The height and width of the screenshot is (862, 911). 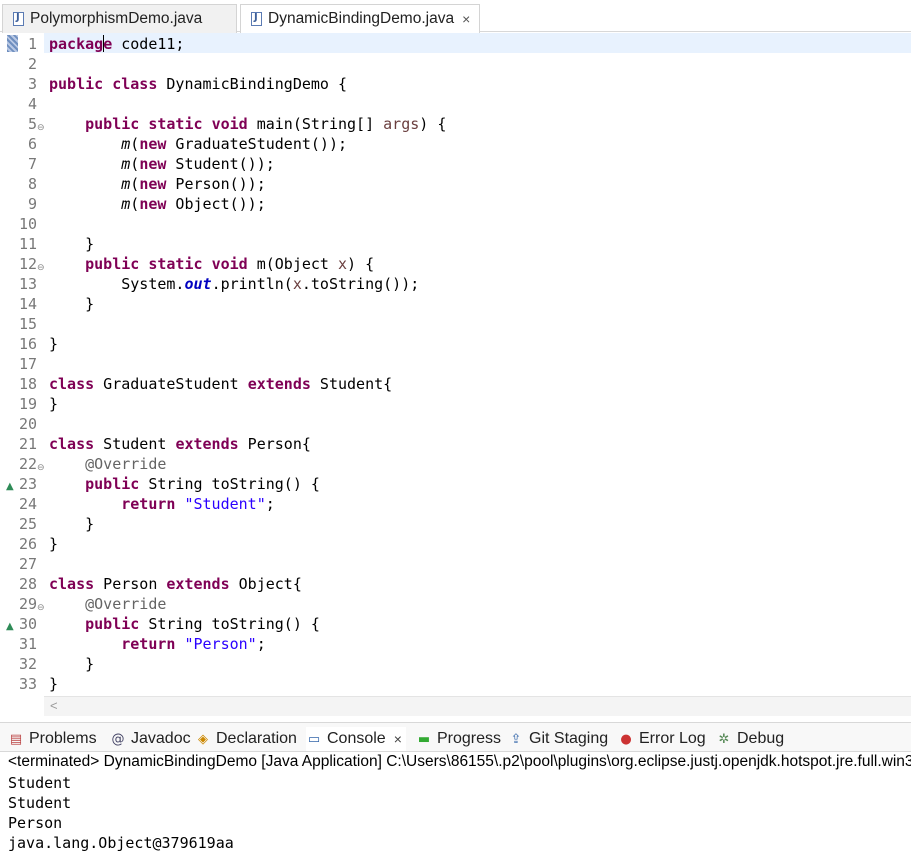 What do you see at coordinates (356, 739) in the screenshot?
I see `tab-console: ▭ Console ×` at bounding box center [356, 739].